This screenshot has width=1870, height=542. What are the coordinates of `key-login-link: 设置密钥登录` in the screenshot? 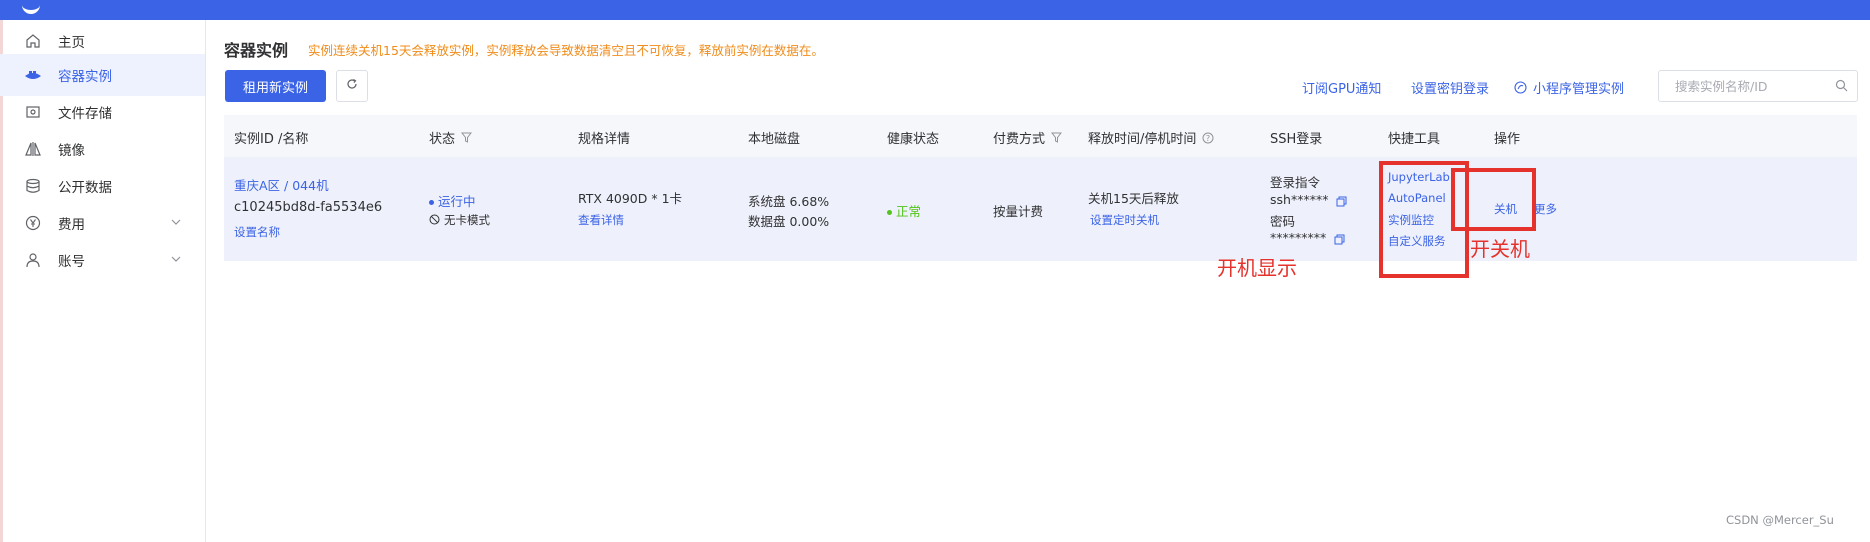 It's located at (1450, 87).